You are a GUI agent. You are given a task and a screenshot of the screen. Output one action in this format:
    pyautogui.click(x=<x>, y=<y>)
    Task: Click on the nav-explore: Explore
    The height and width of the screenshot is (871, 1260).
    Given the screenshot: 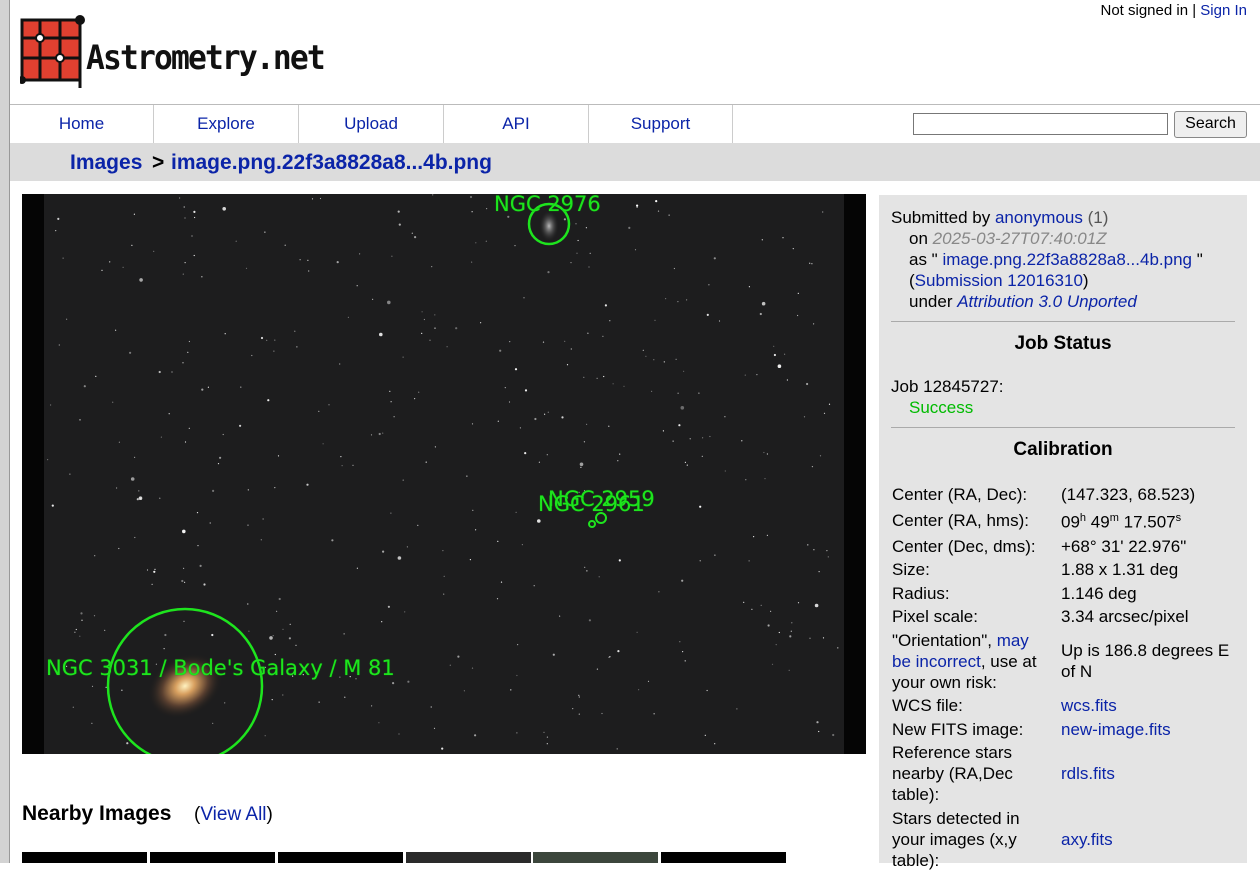 What is the action you would take?
    pyautogui.click(x=226, y=124)
    